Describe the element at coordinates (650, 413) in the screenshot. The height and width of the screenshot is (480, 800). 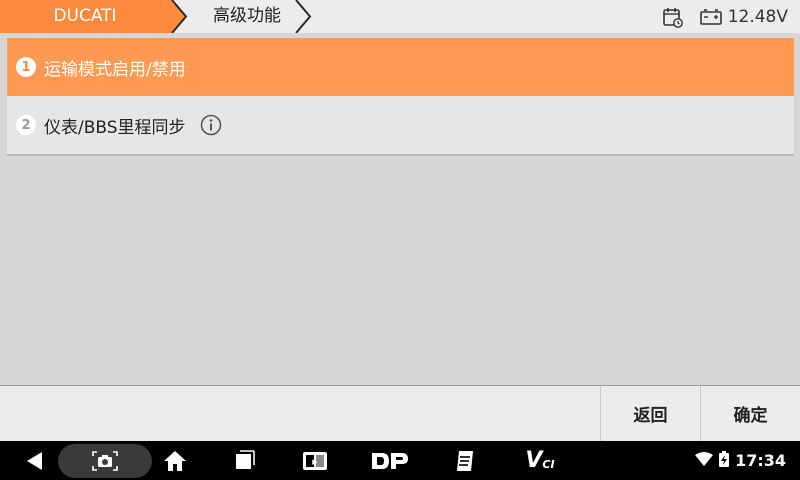
I see `back-button: 返回` at that location.